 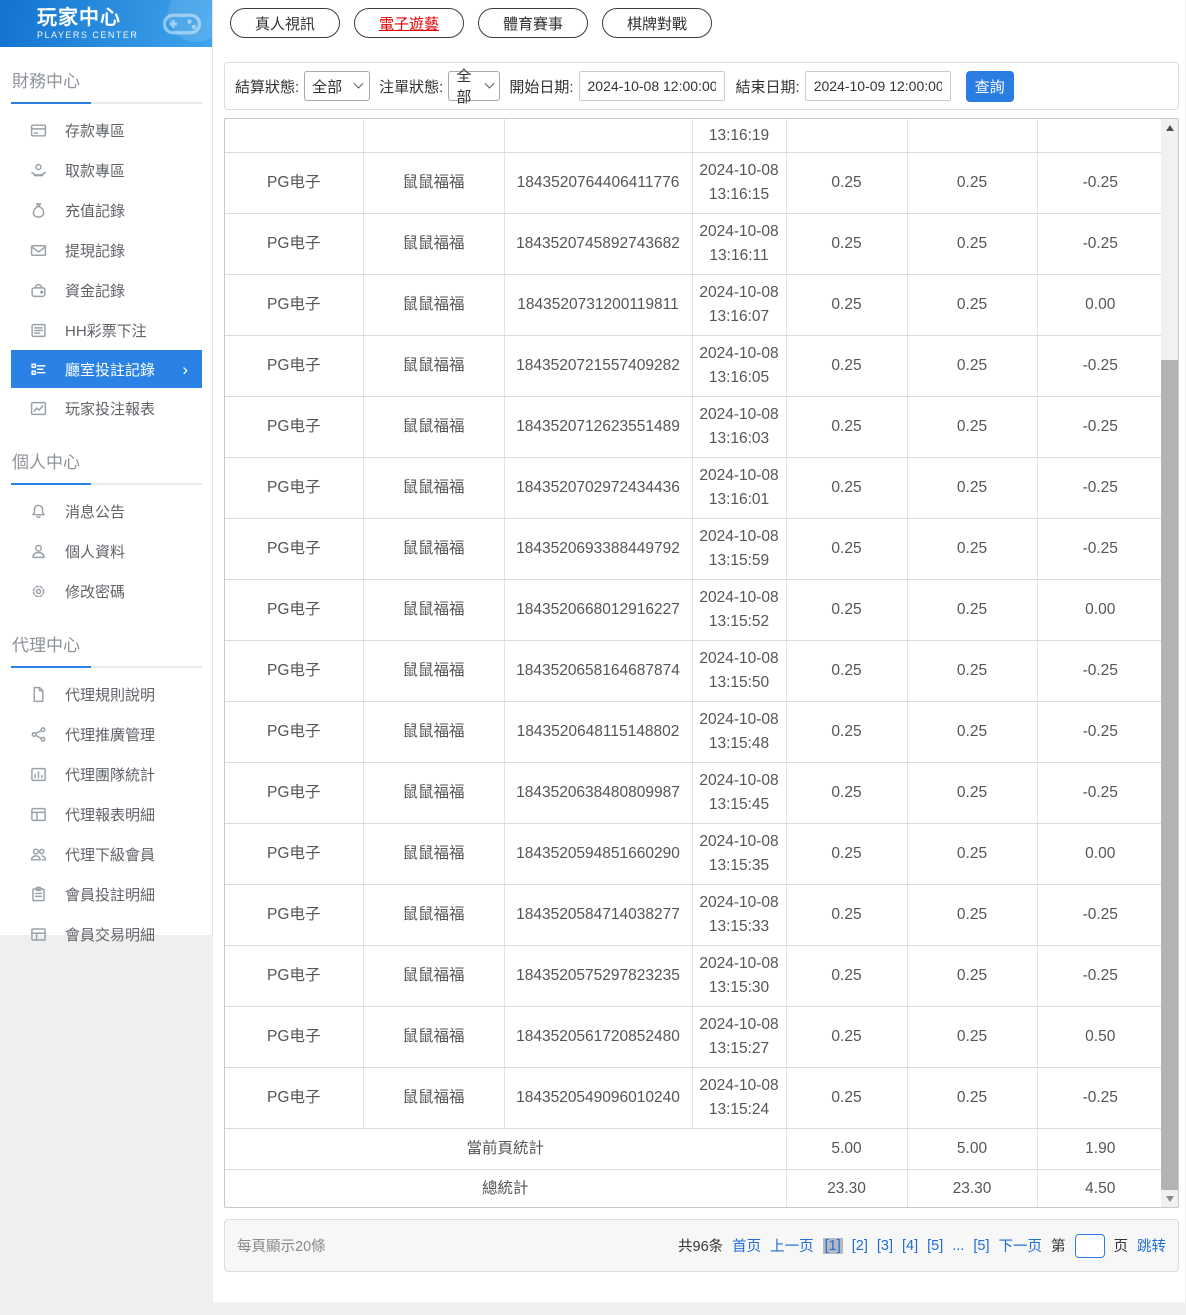 I want to click on sidebar-item-bet-detail: 會員投註明細, so click(x=106, y=894).